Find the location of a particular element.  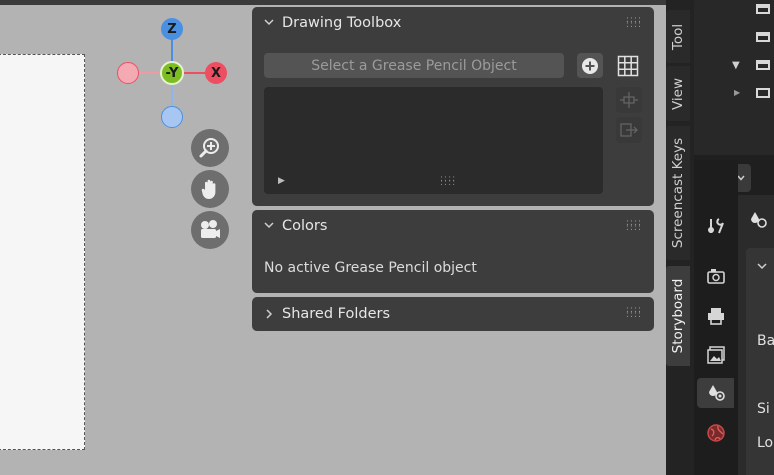

tab-storyboard-label: Storyboard is located at coordinates (678, 316).